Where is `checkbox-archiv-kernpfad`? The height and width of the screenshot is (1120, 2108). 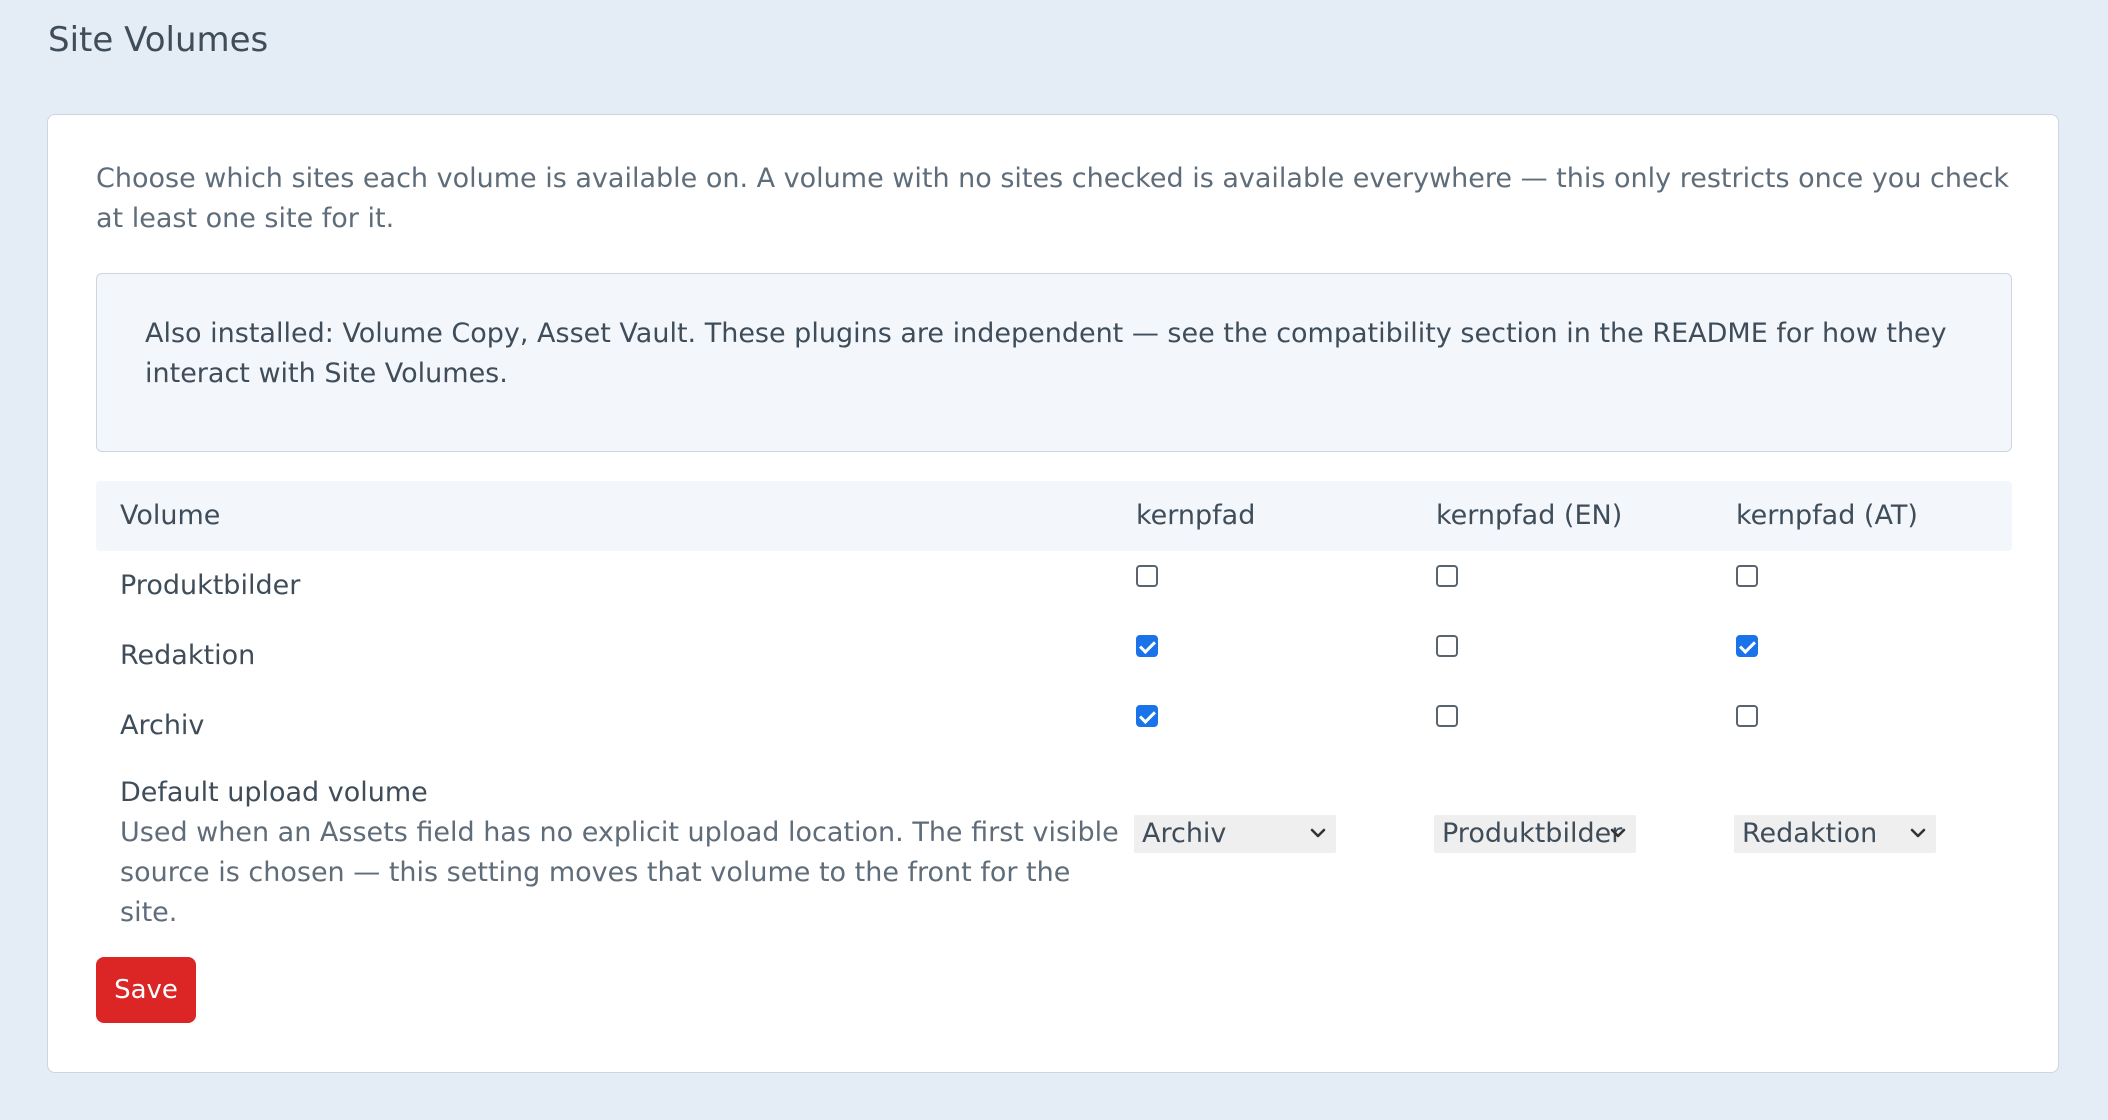 checkbox-archiv-kernpfad is located at coordinates (1147, 716).